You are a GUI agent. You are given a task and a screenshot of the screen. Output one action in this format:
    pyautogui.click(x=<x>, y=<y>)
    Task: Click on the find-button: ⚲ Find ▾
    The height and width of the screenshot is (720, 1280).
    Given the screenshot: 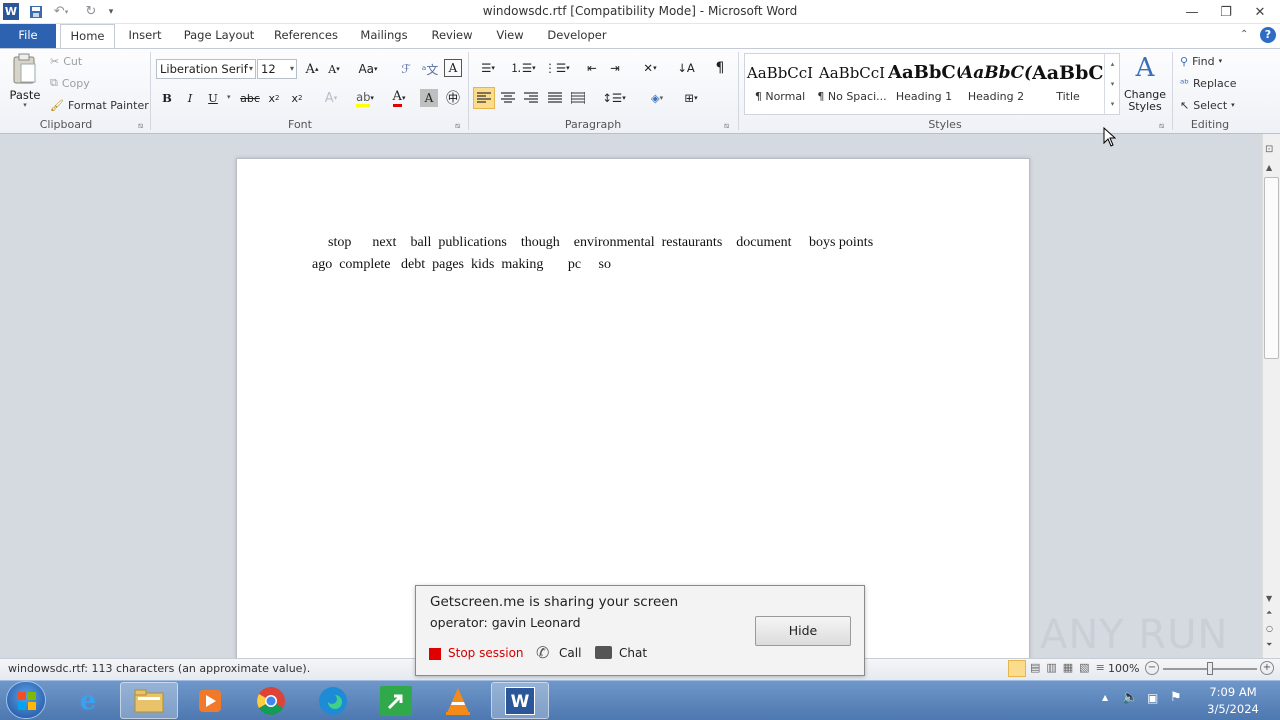 What is the action you would take?
    pyautogui.click(x=1201, y=61)
    